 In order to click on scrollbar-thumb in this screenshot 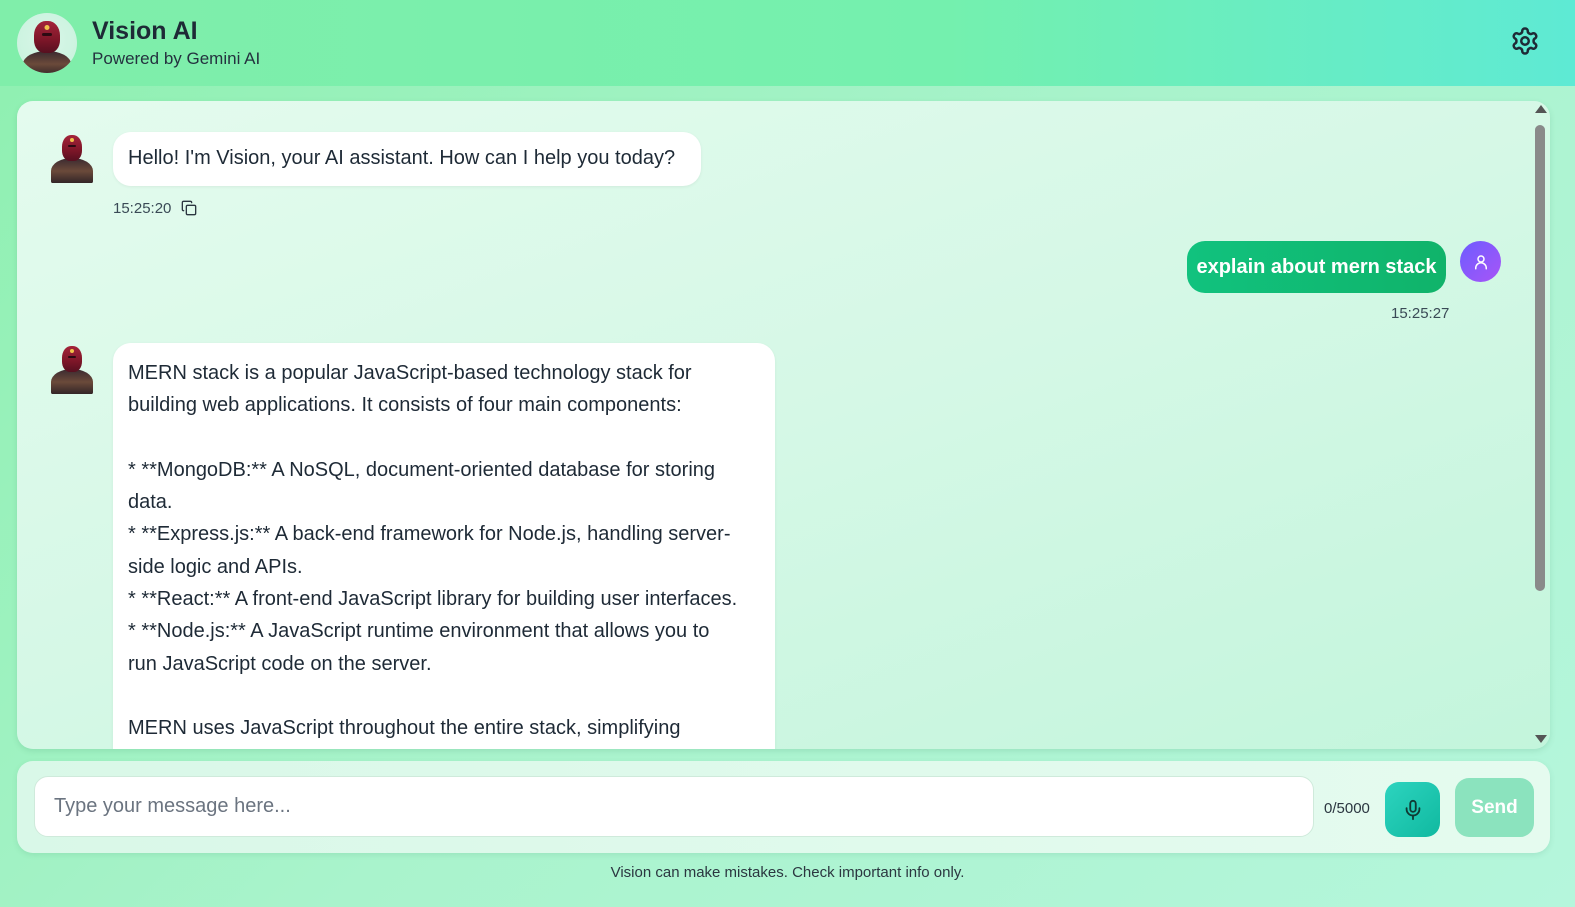, I will do `click(1540, 358)`.